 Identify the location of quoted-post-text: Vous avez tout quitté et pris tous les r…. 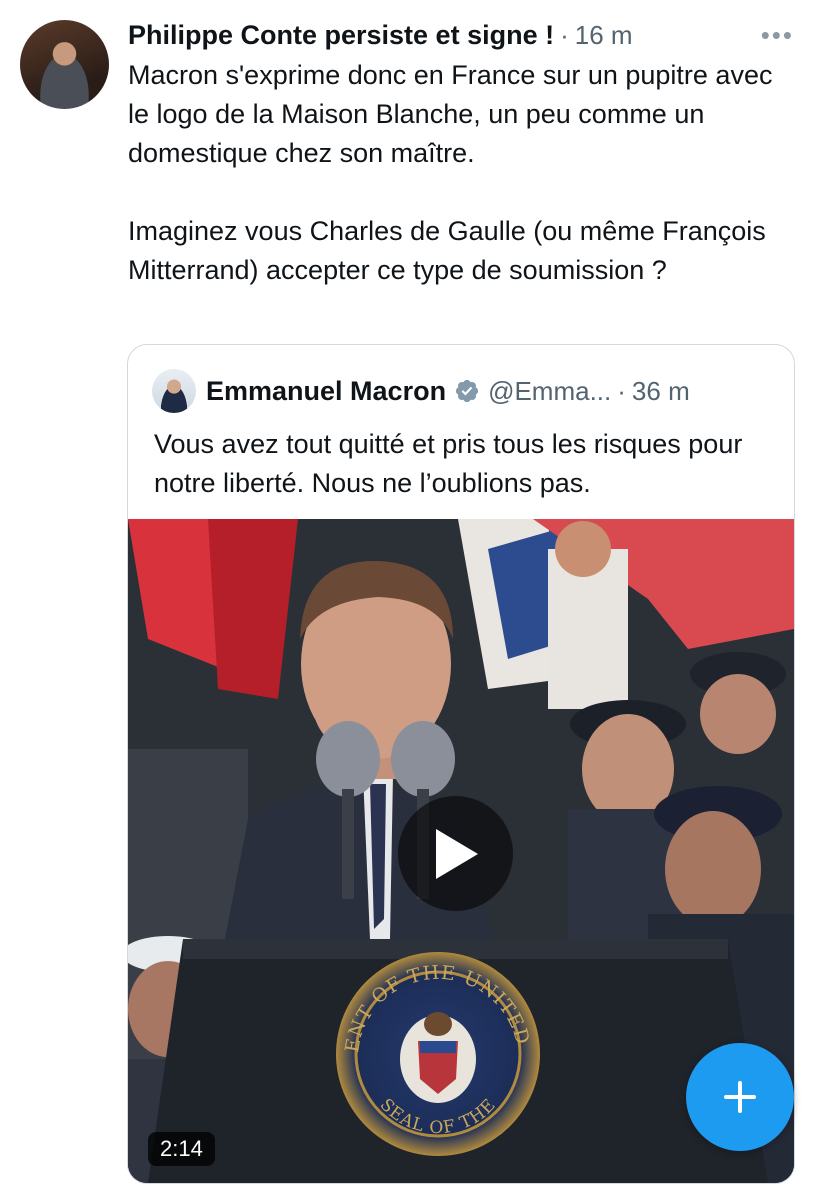
(448, 463).